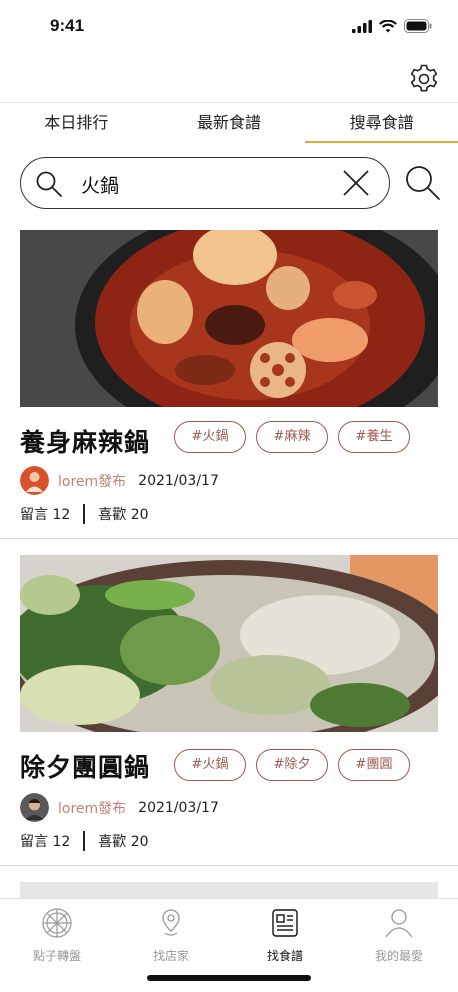 The image size is (458, 992). I want to click on search-input: 火鍋, so click(205, 183).